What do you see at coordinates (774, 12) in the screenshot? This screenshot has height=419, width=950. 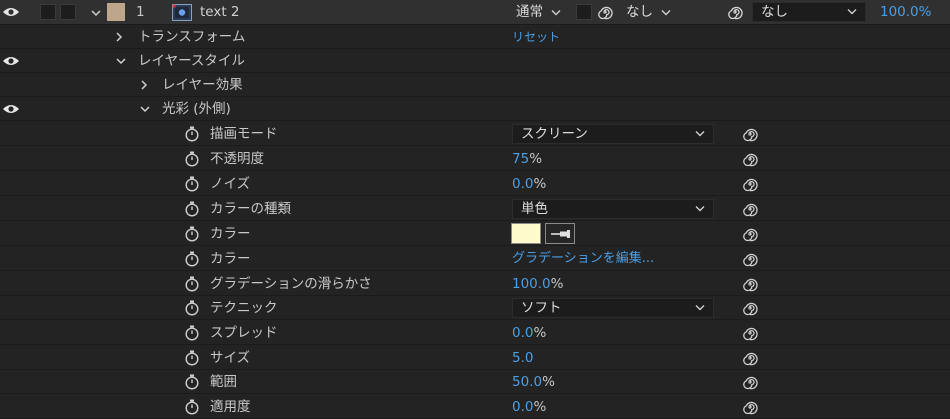 I see `parent-value: なし` at bounding box center [774, 12].